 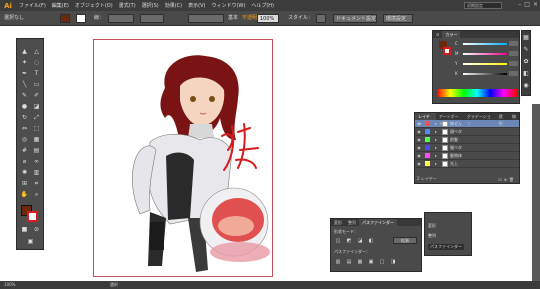 I want to click on black-field, so click(x=513, y=73).